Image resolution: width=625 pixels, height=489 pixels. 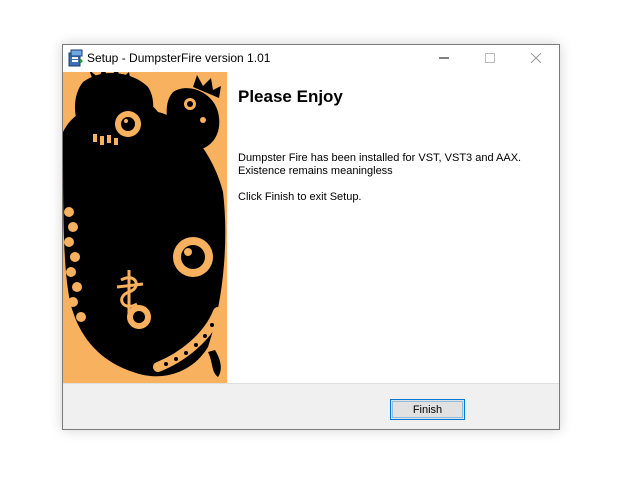 What do you see at coordinates (179, 58) in the screenshot?
I see `window-title: Setup - DumpsterFire version 1.01` at bounding box center [179, 58].